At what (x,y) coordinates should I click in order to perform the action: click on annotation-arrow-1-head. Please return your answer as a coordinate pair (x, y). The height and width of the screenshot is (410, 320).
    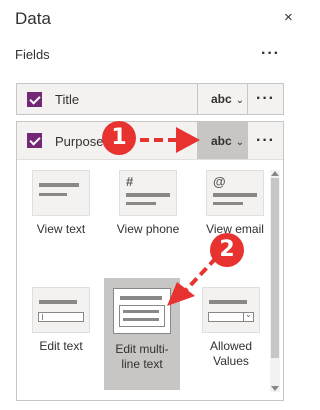
    Looking at the image, I should click on (188, 140).